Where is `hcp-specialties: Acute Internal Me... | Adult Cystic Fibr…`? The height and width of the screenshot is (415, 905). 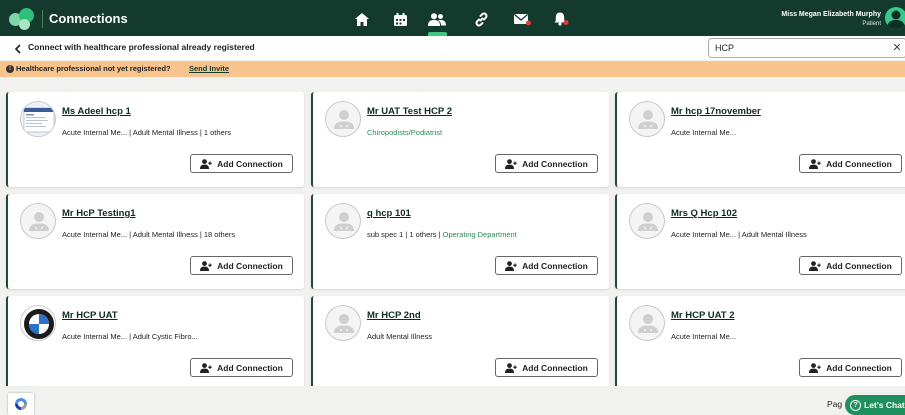
hcp-specialties: Acute Internal Me... | Adult Cystic Fibr… is located at coordinates (130, 336).